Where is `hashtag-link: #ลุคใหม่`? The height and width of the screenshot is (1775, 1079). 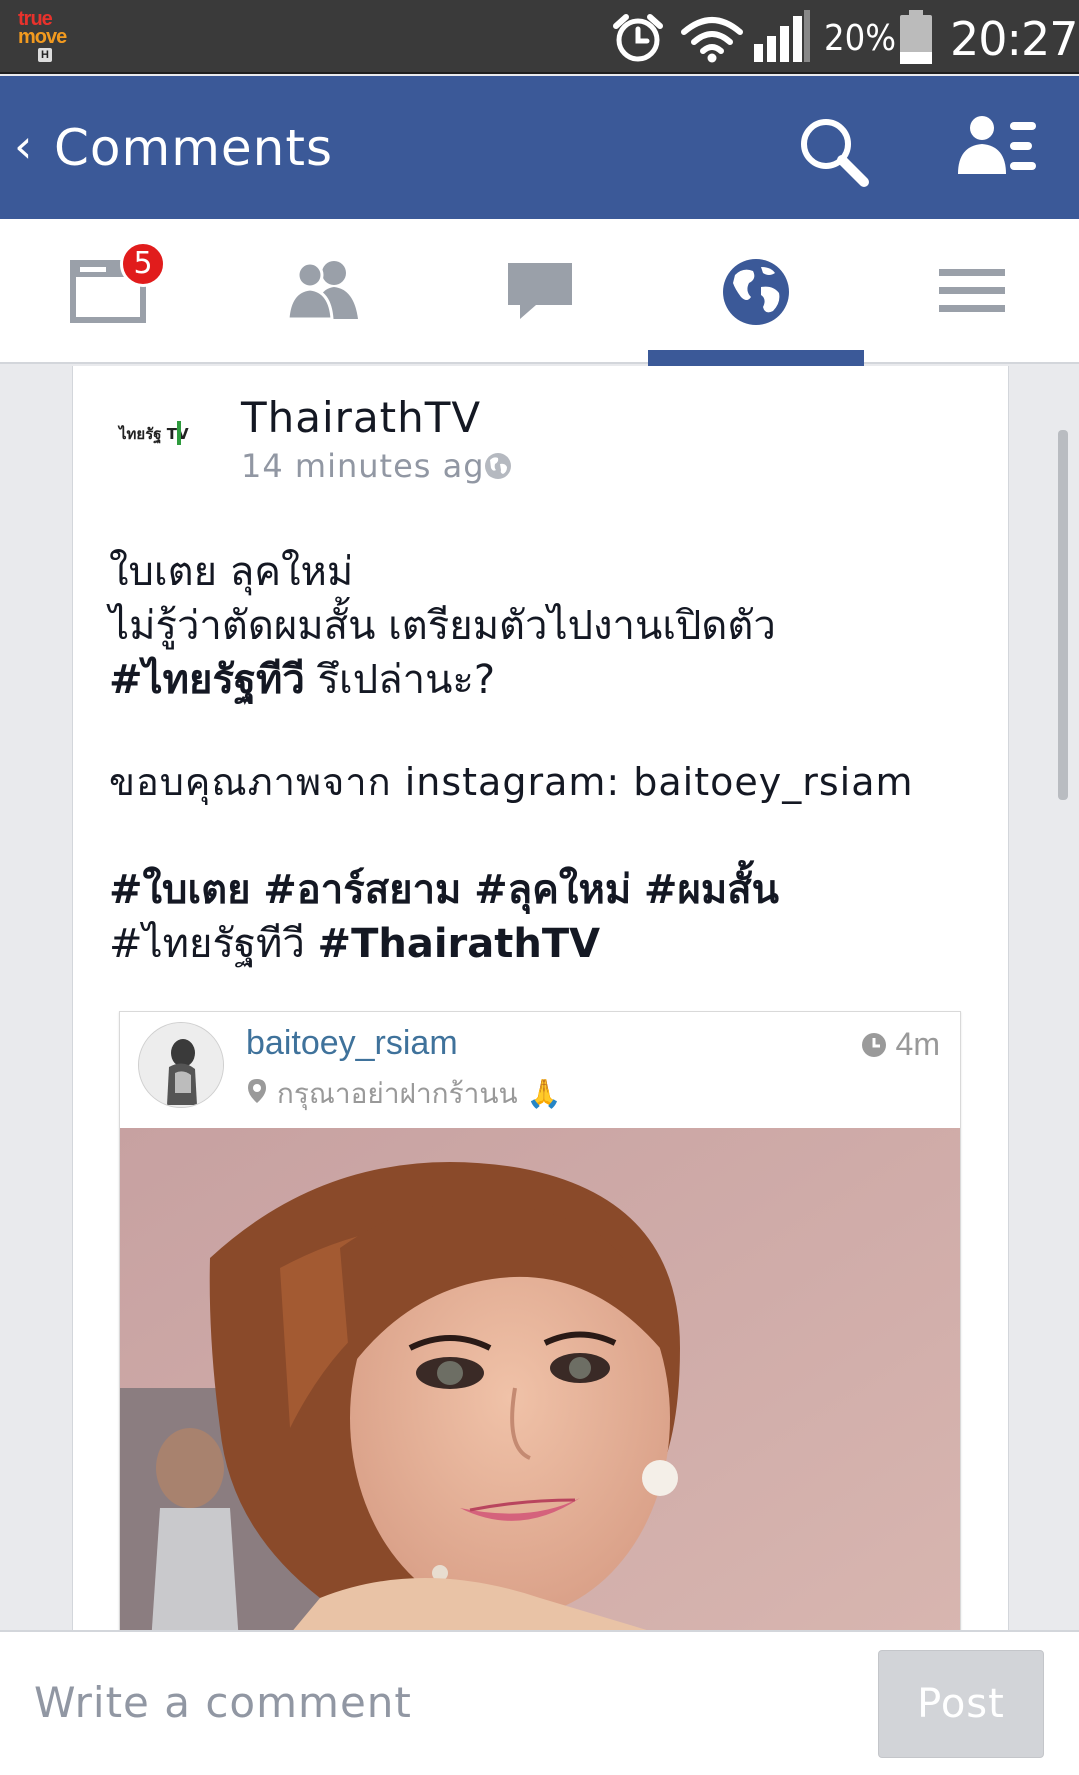
hashtag-link: #ลุคใหม่ is located at coordinates (552, 890).